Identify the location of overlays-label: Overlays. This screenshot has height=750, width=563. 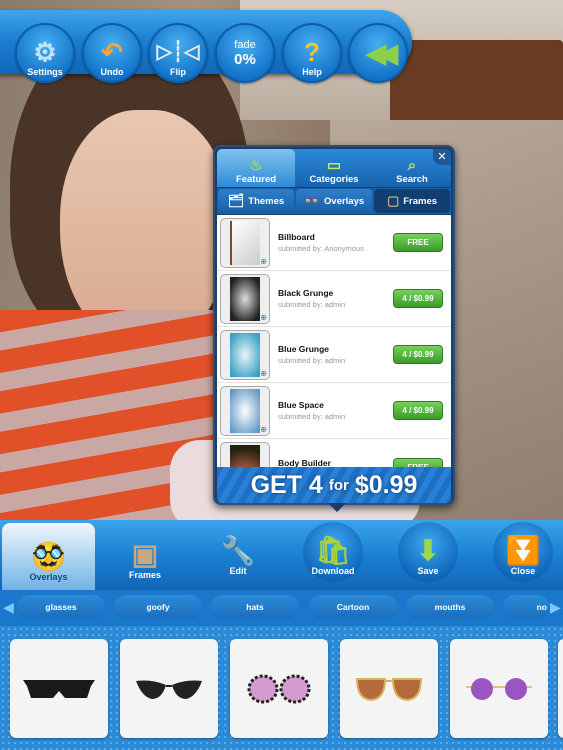
(48, 577).